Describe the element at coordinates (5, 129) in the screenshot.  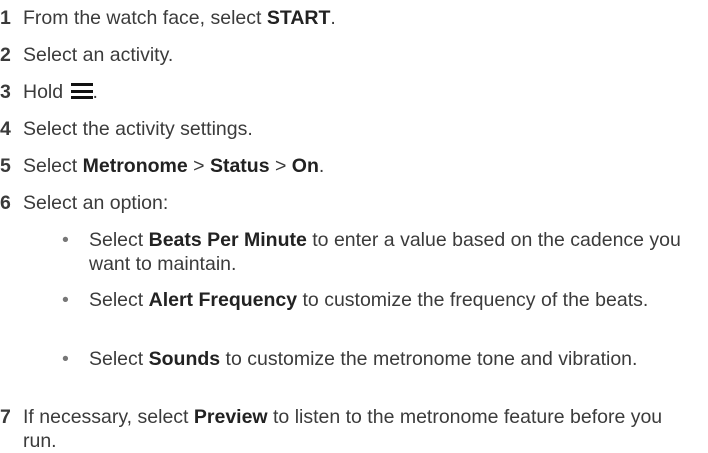
I see `step-number: 4` at that location.